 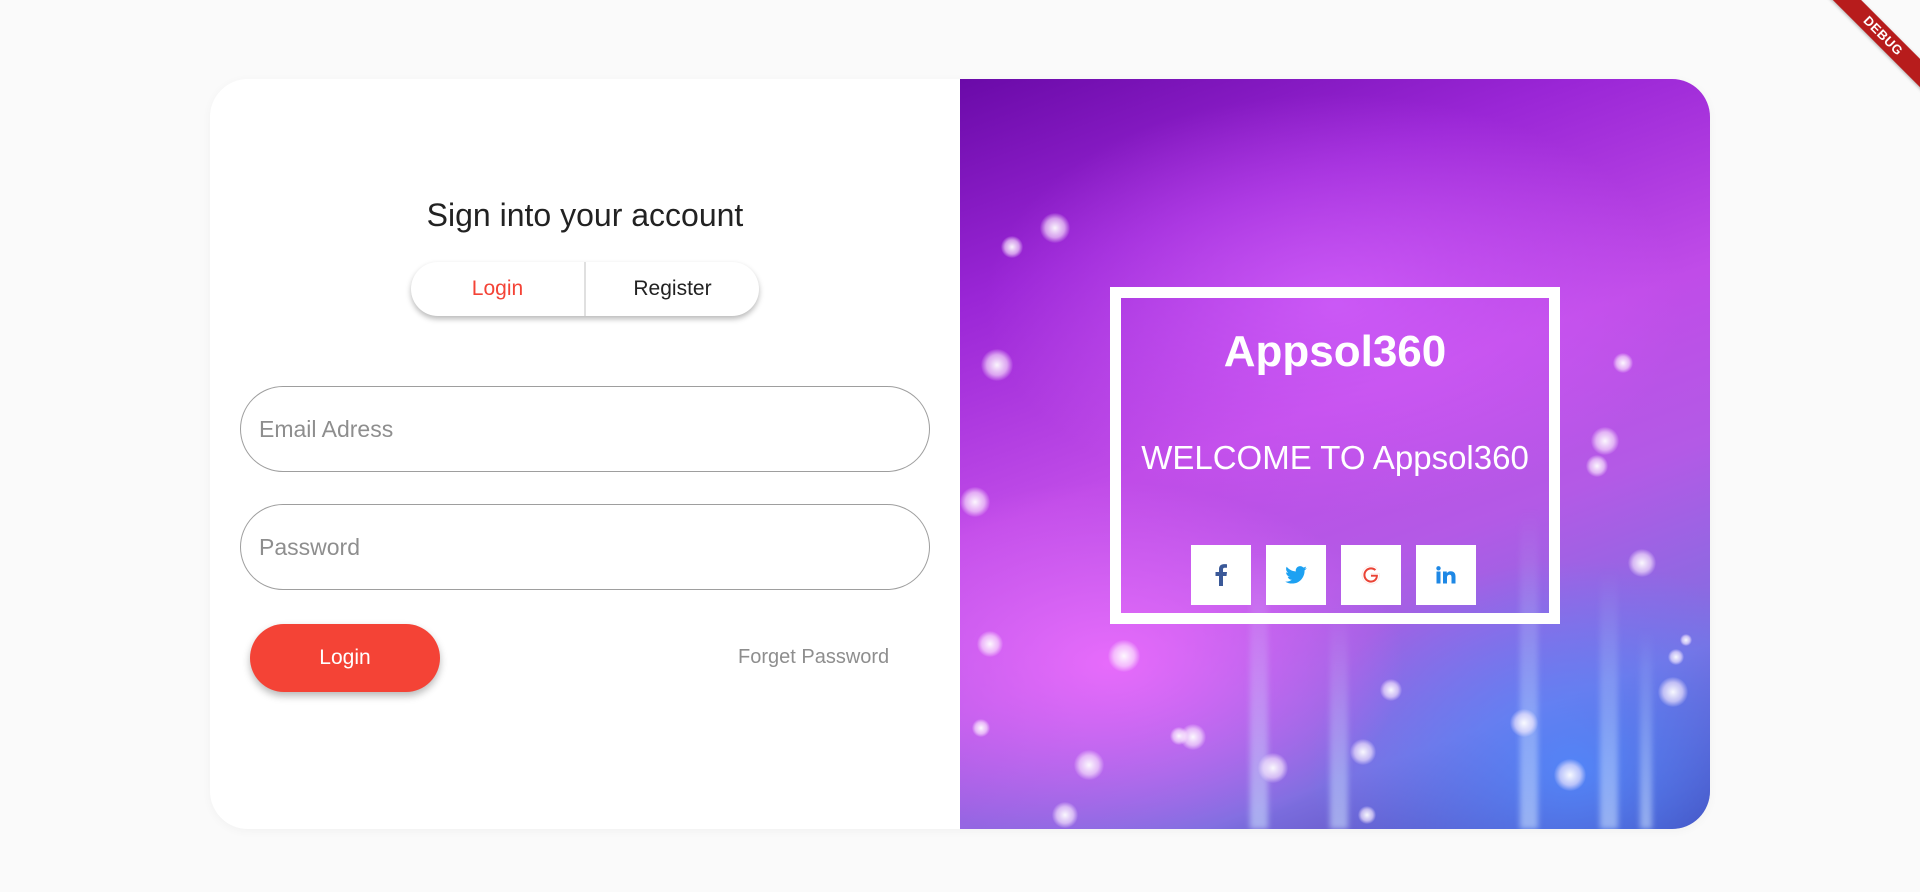 I want to click on twitter-button, so click(x=1296, y=575).